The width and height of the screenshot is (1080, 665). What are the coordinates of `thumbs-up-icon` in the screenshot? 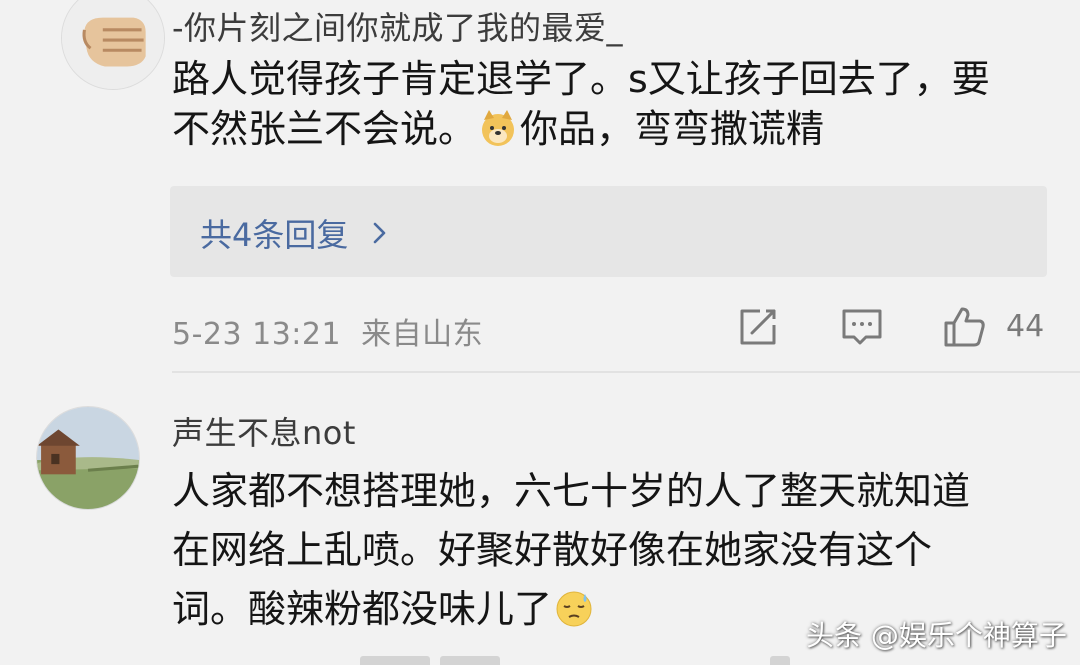 It's located at (964, 327).